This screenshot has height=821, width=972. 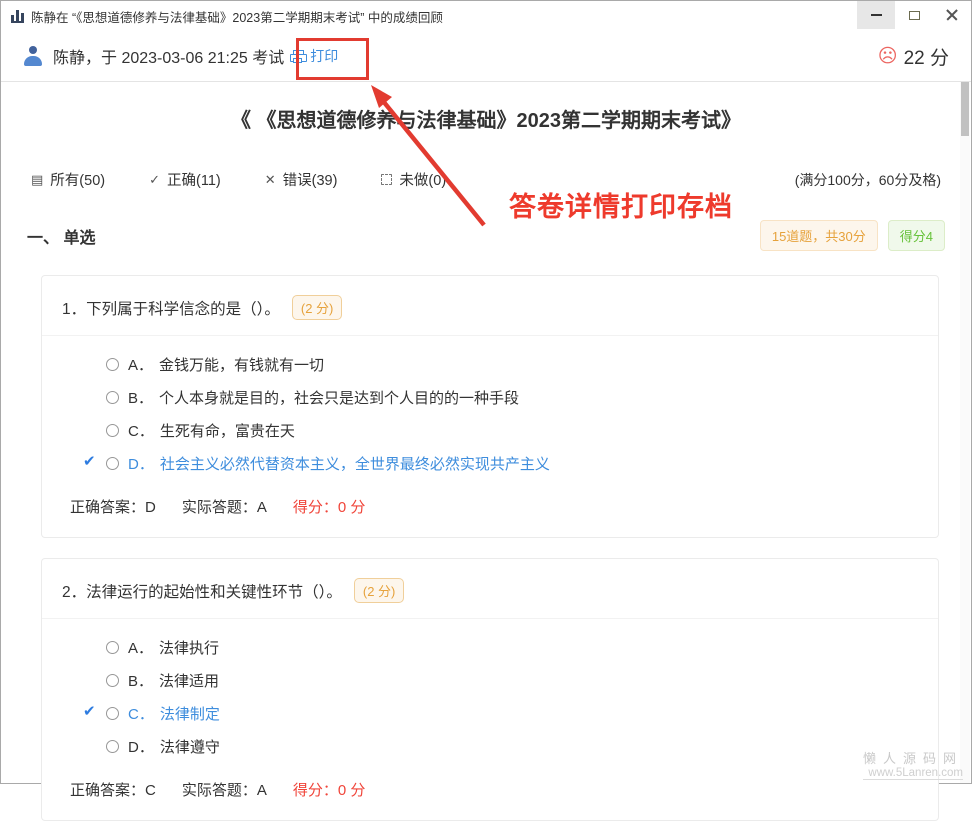 I want to click on option-text: 个人本身就是目的，社会只是达到个人目的的一种手段, so click(x=339, y=398).